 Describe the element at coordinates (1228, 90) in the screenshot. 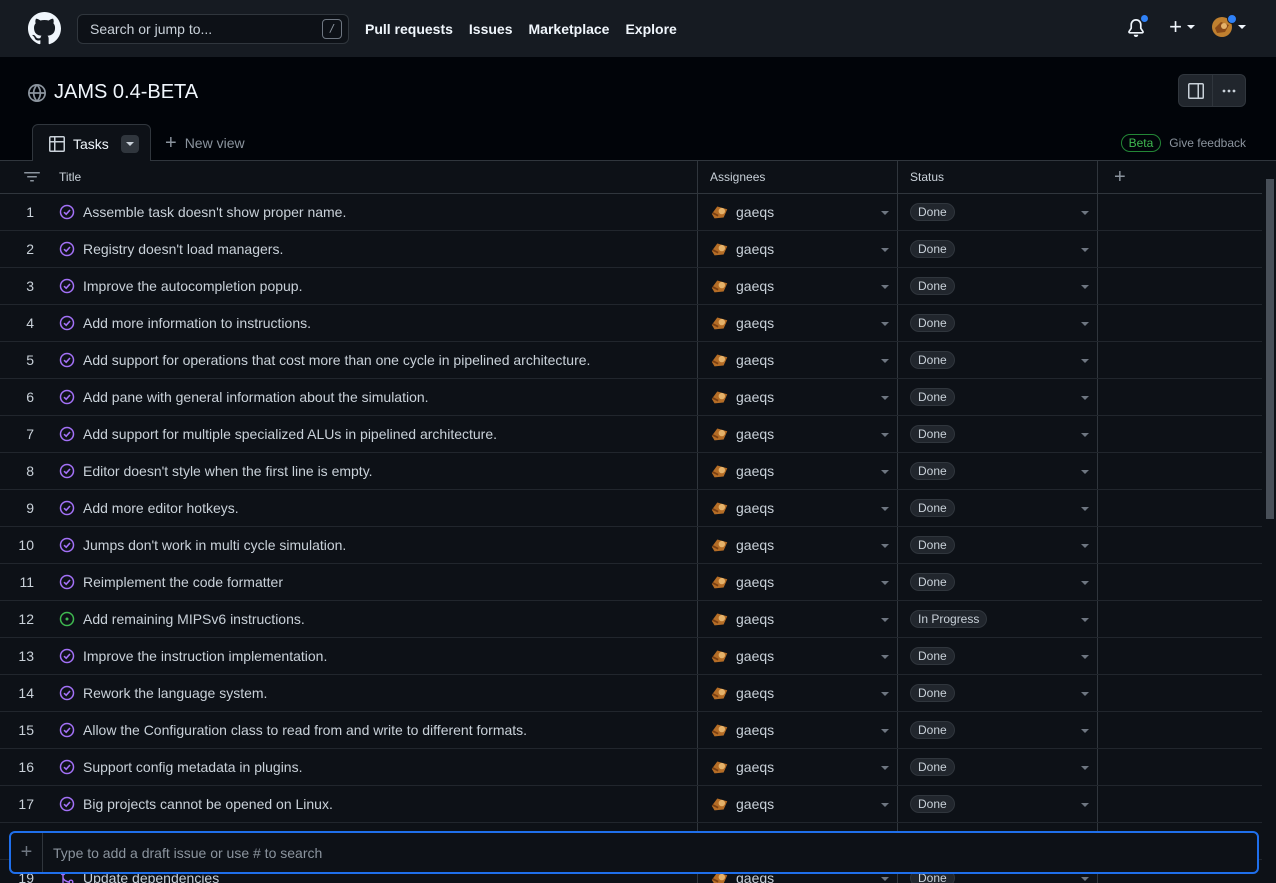

I see `more-options-button` at that location.